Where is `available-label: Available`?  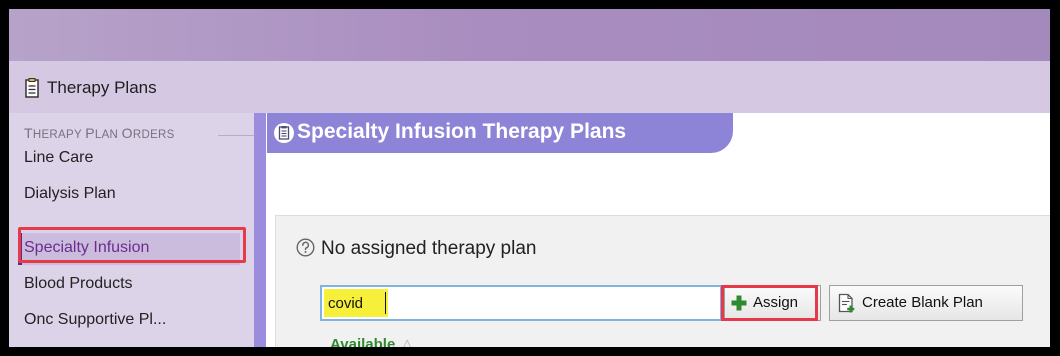
available-label: Available is located at coordinates (363, 341).